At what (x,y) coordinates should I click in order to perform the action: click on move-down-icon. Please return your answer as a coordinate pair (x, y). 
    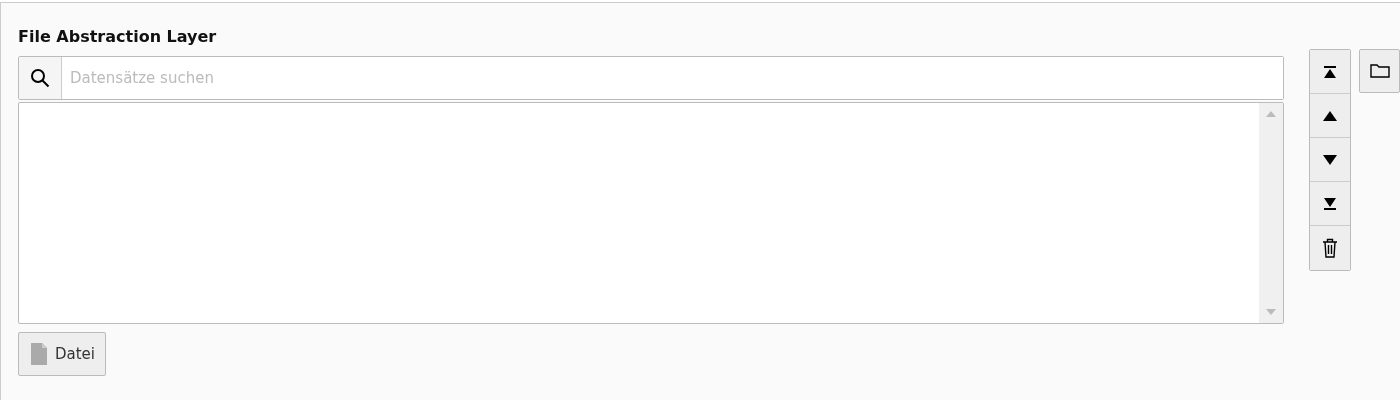
    Looking at the image, I should click on (1330, 159).